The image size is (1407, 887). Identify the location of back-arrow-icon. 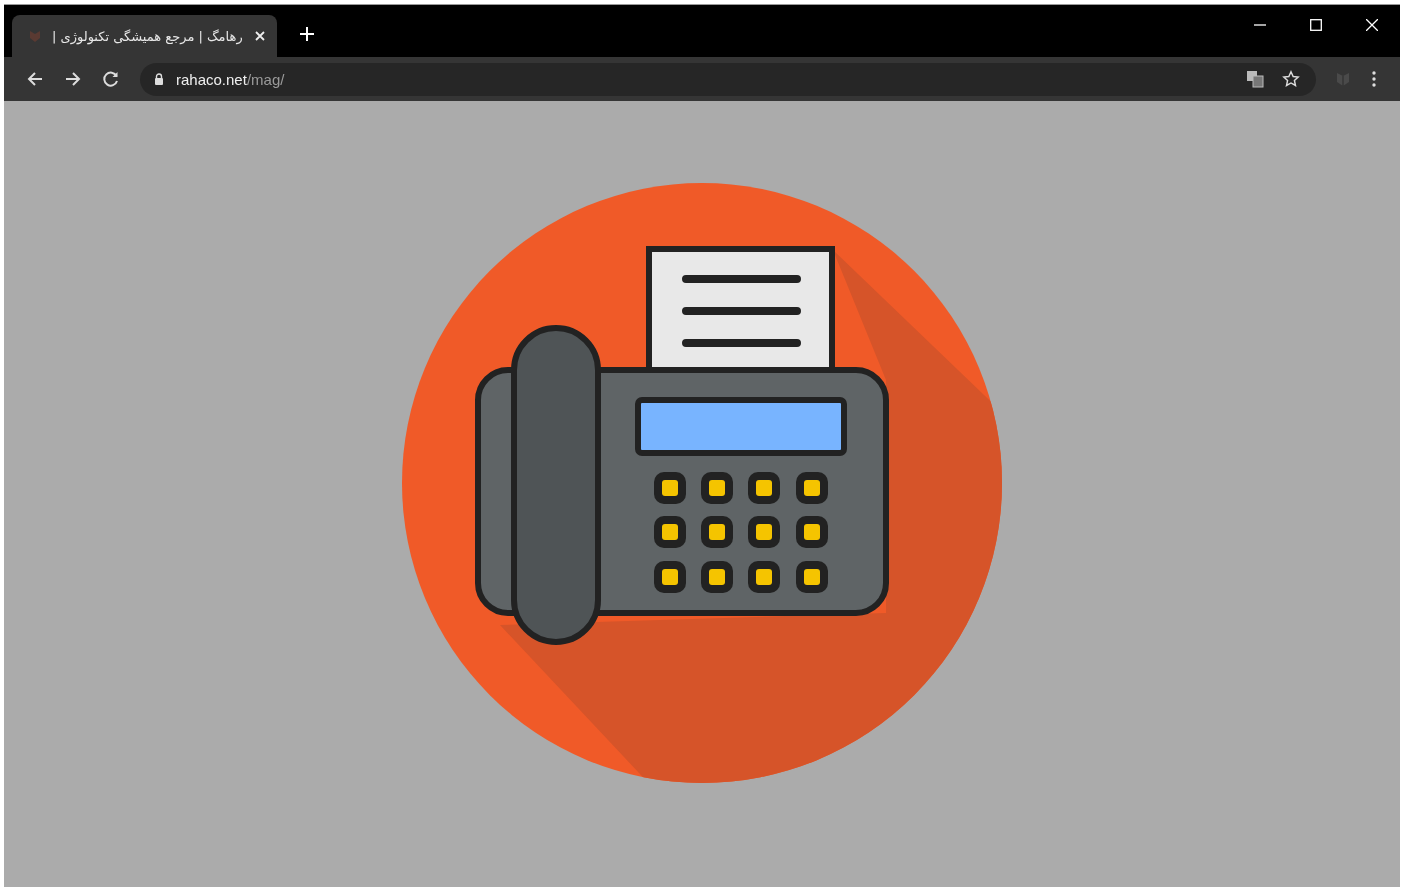
(35, 79).